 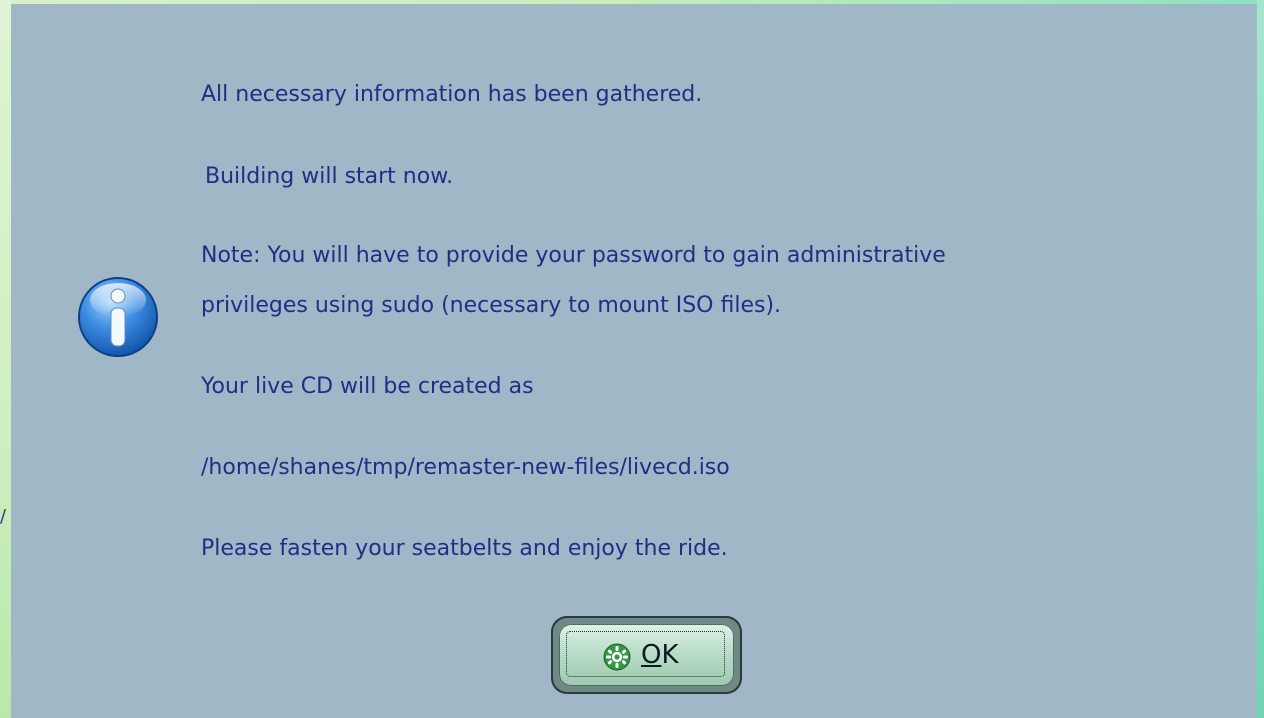 I want to click on ok-button: OK, so click(x=646, y=655).